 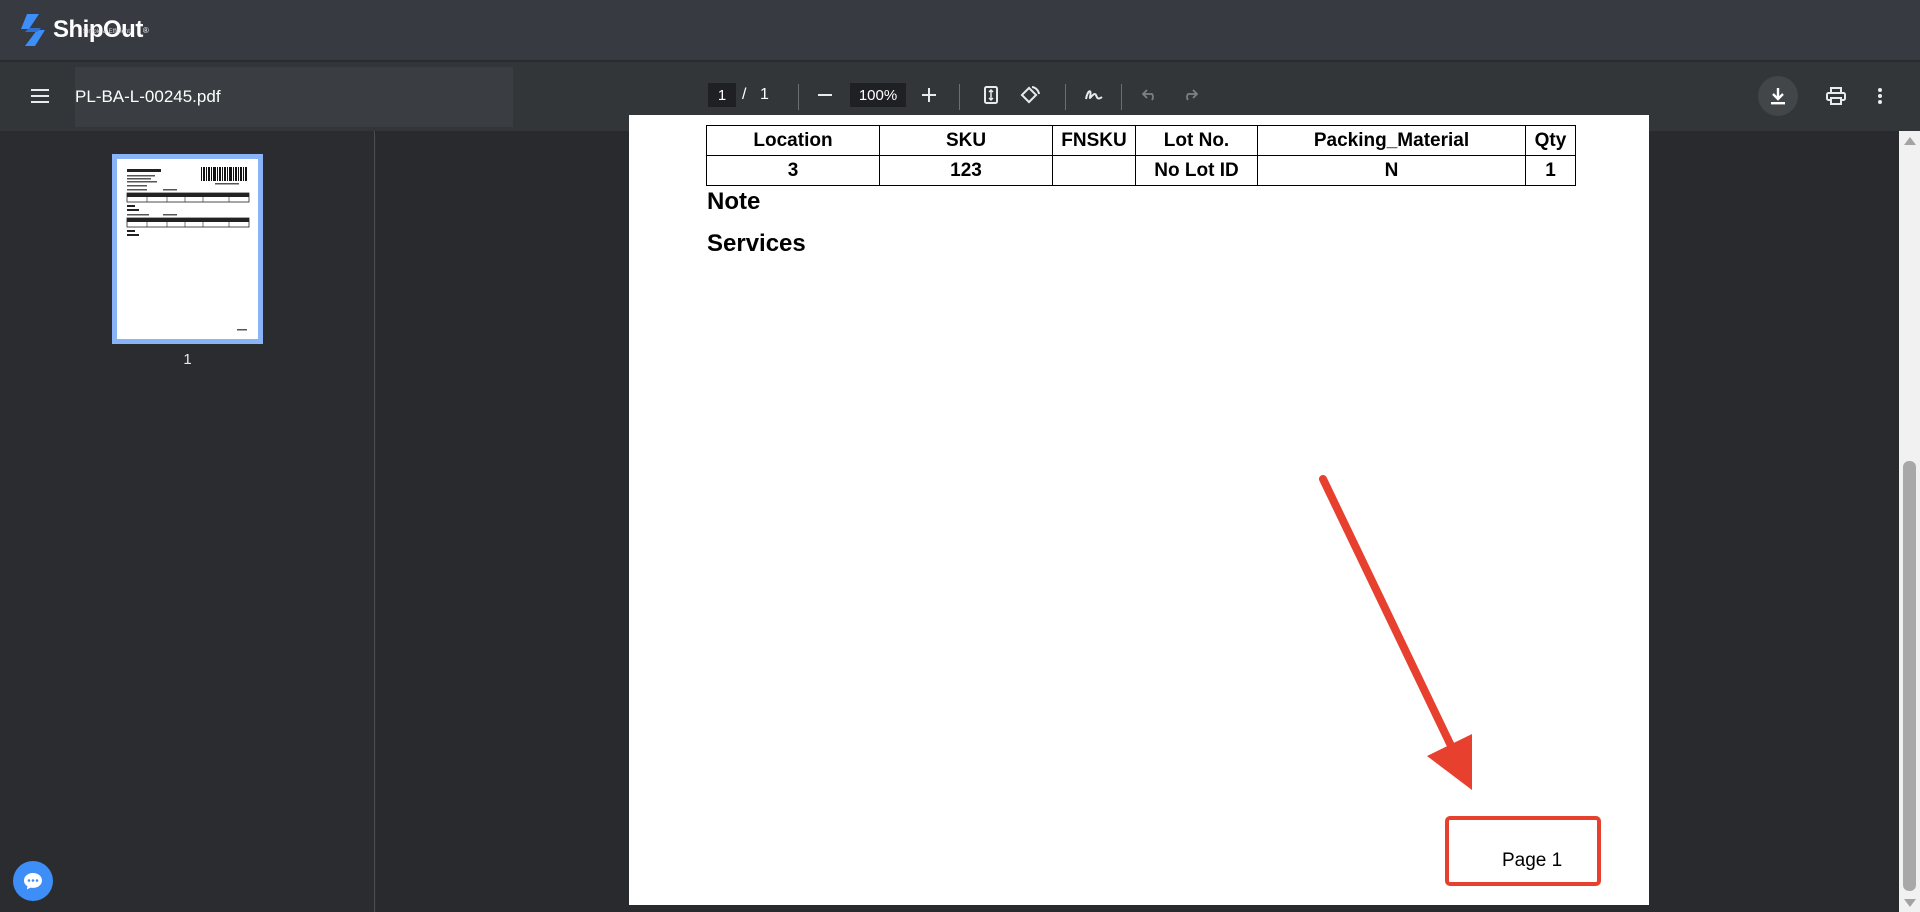 I want to click on filename-area: PL-BA-L-00245.pdf, so click(x=294, y=97).